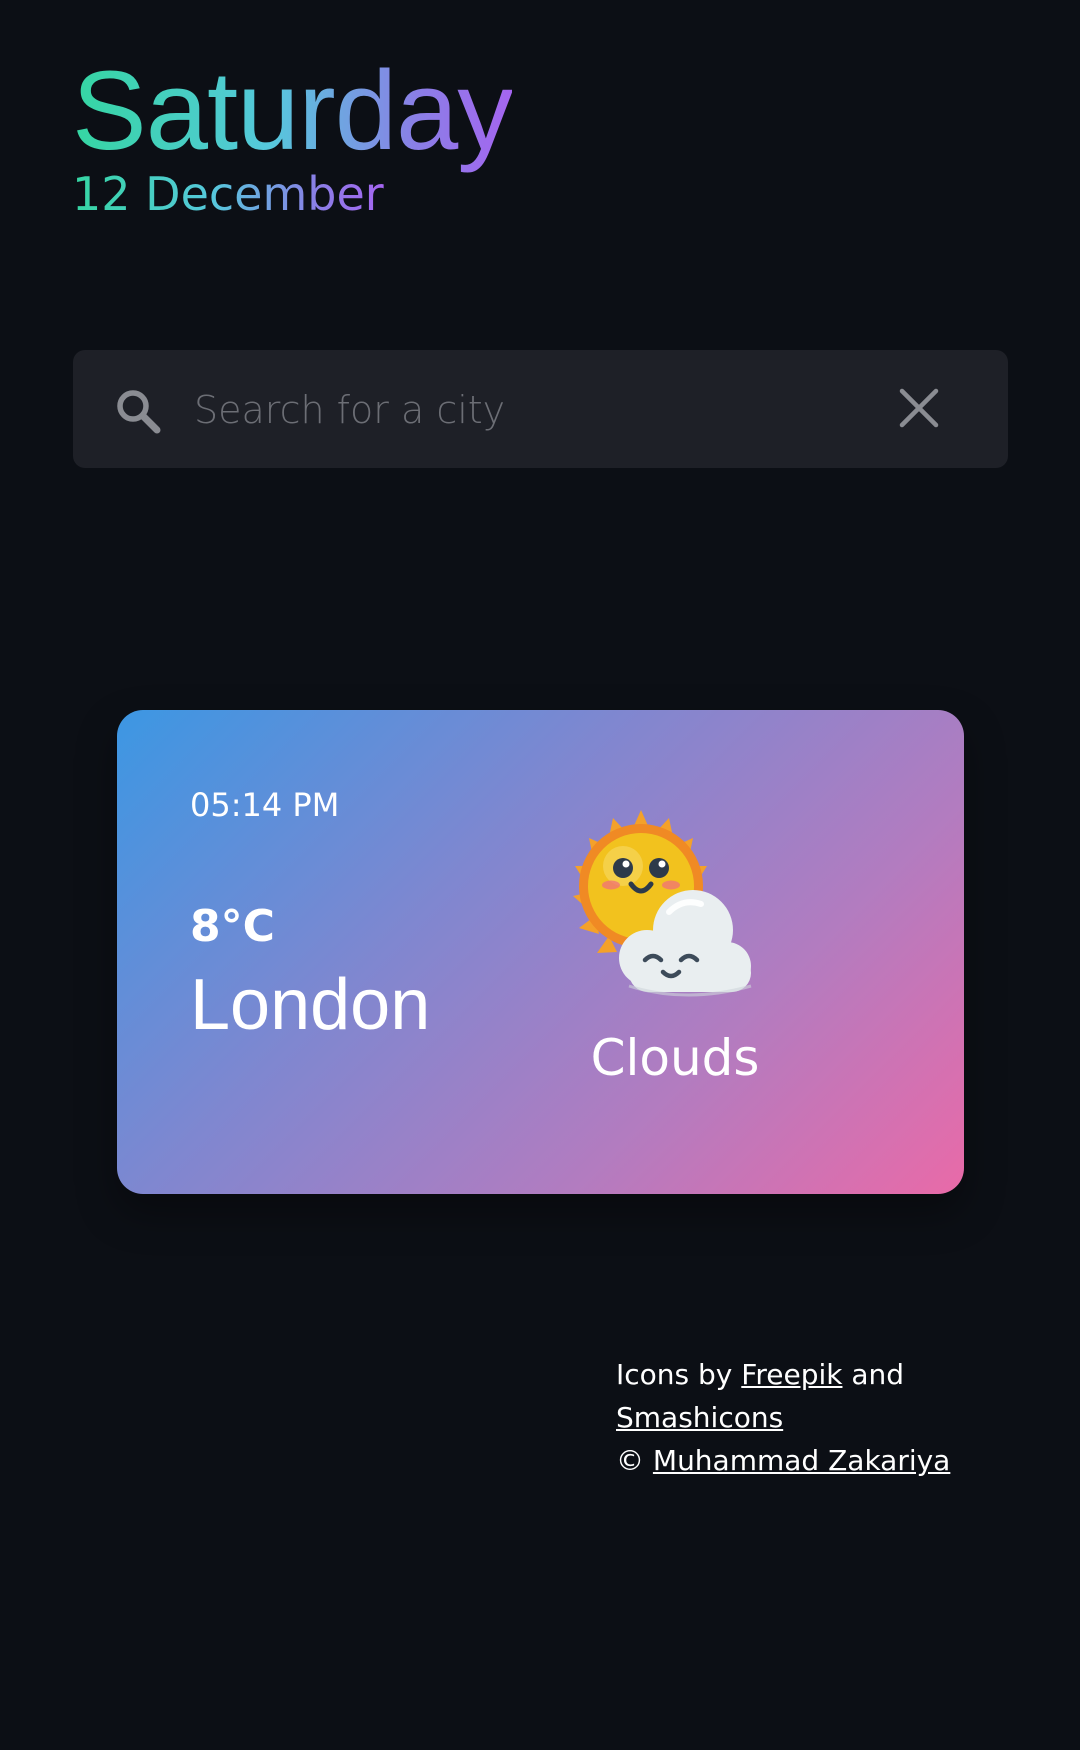 Image resolution: width=1080 pixels, height=1750 pixels. Describe the element at coordinates (534, 410) in the screenshot. I see `search-input` at that location.